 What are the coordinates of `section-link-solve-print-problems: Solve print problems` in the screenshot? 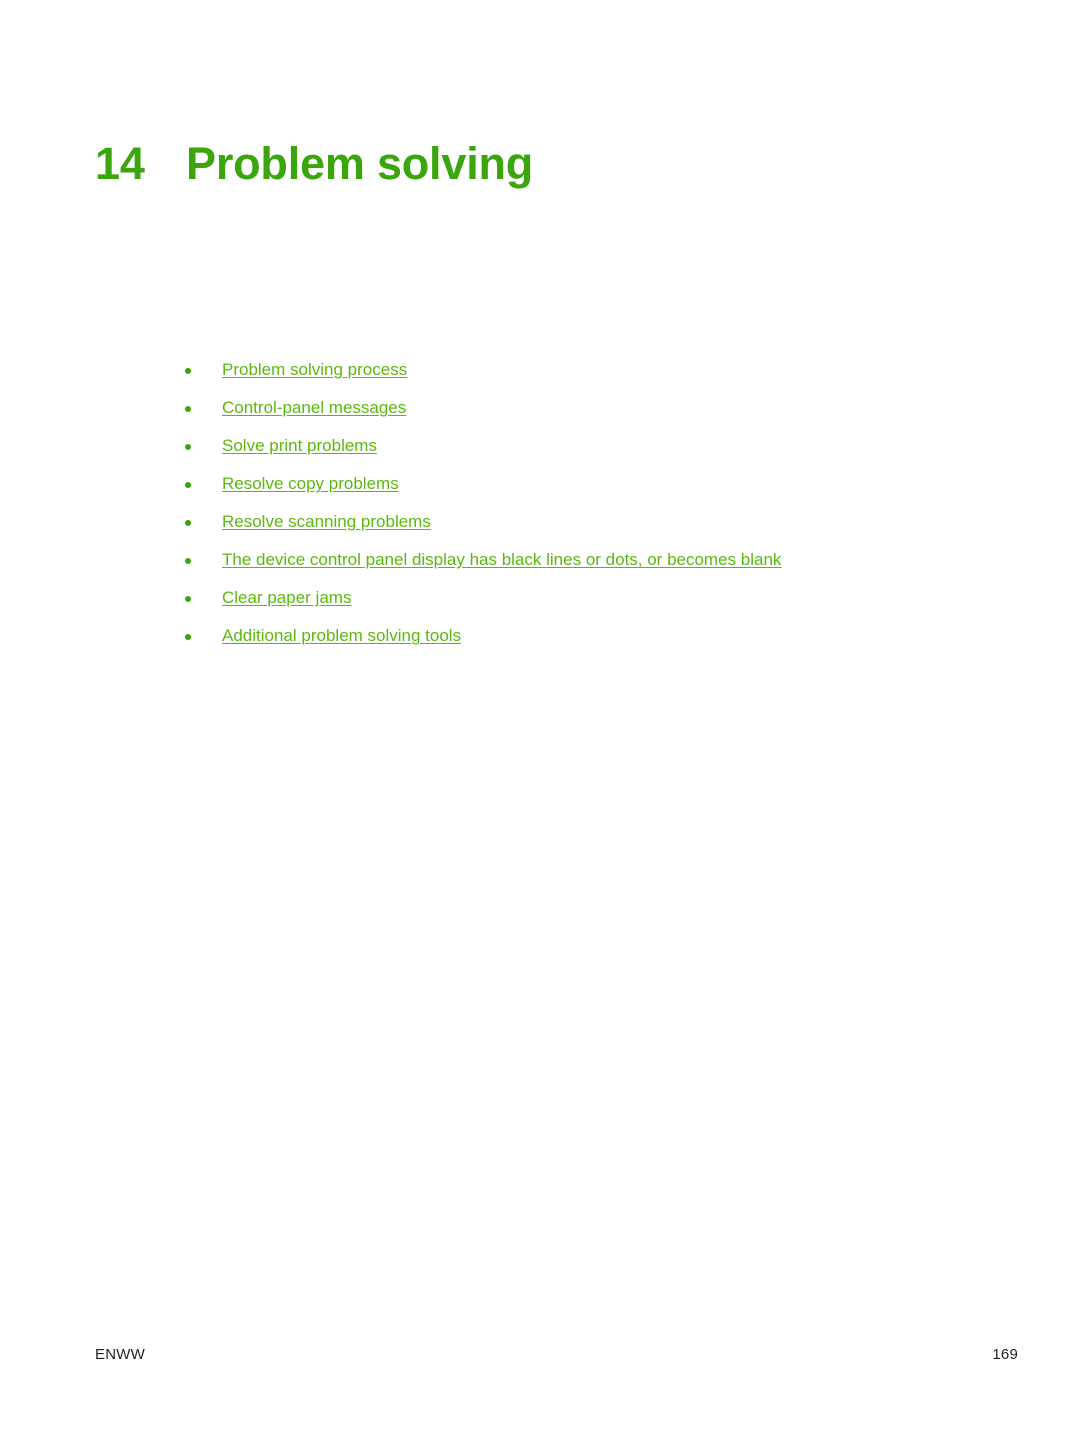 It's located at (299, 445).